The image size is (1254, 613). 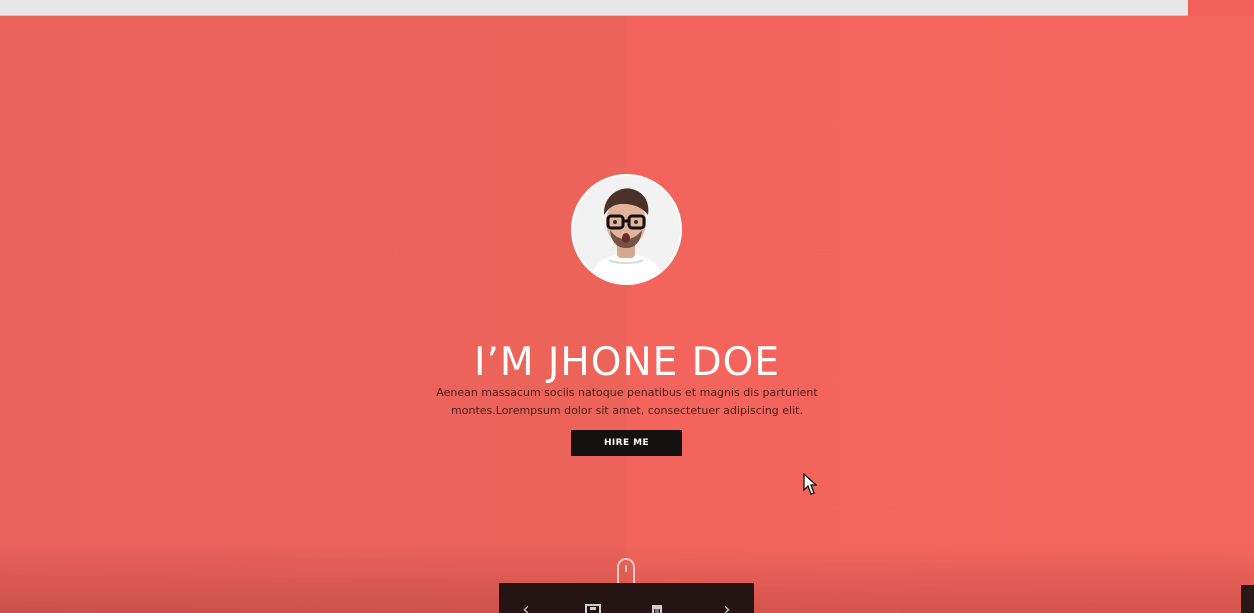 I want to click on avatar, so click(x=626, y=229).